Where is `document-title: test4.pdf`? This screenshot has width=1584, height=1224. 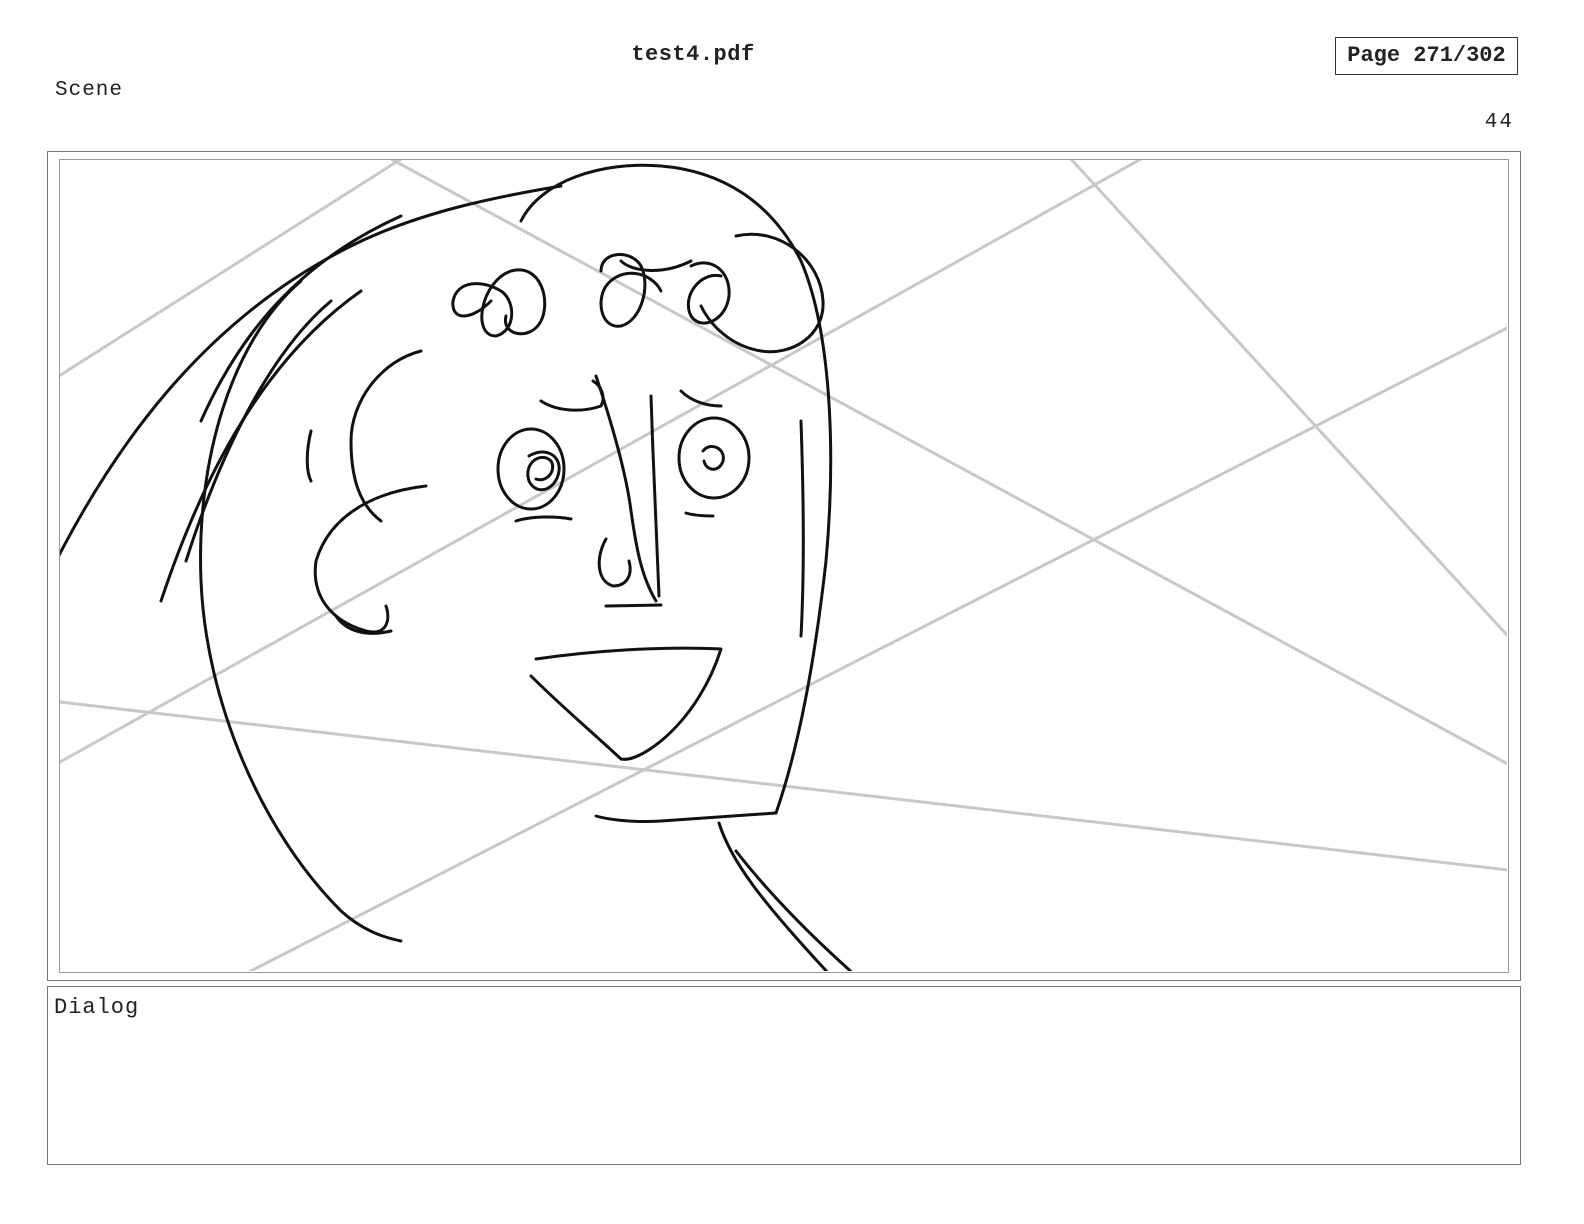
document-title: test4.pdf is located at coordinates (693, 54).